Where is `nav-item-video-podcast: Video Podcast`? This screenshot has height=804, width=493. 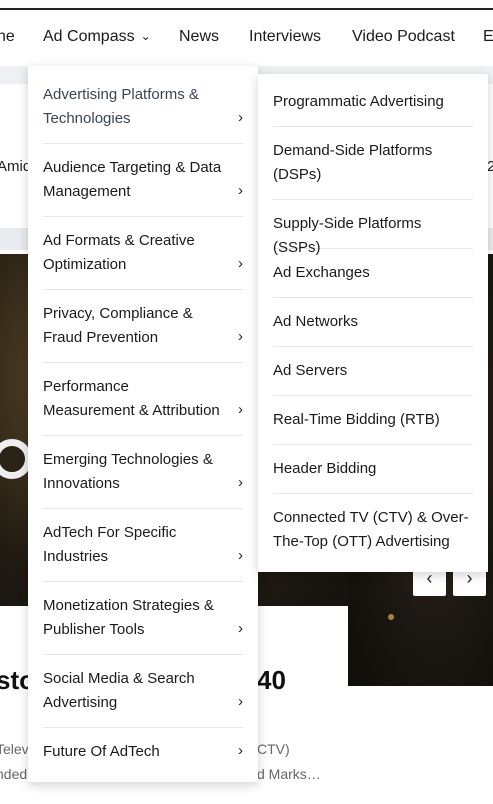
nav-item-video-podcast: Video Podcast is located at coordinates (403, 37).